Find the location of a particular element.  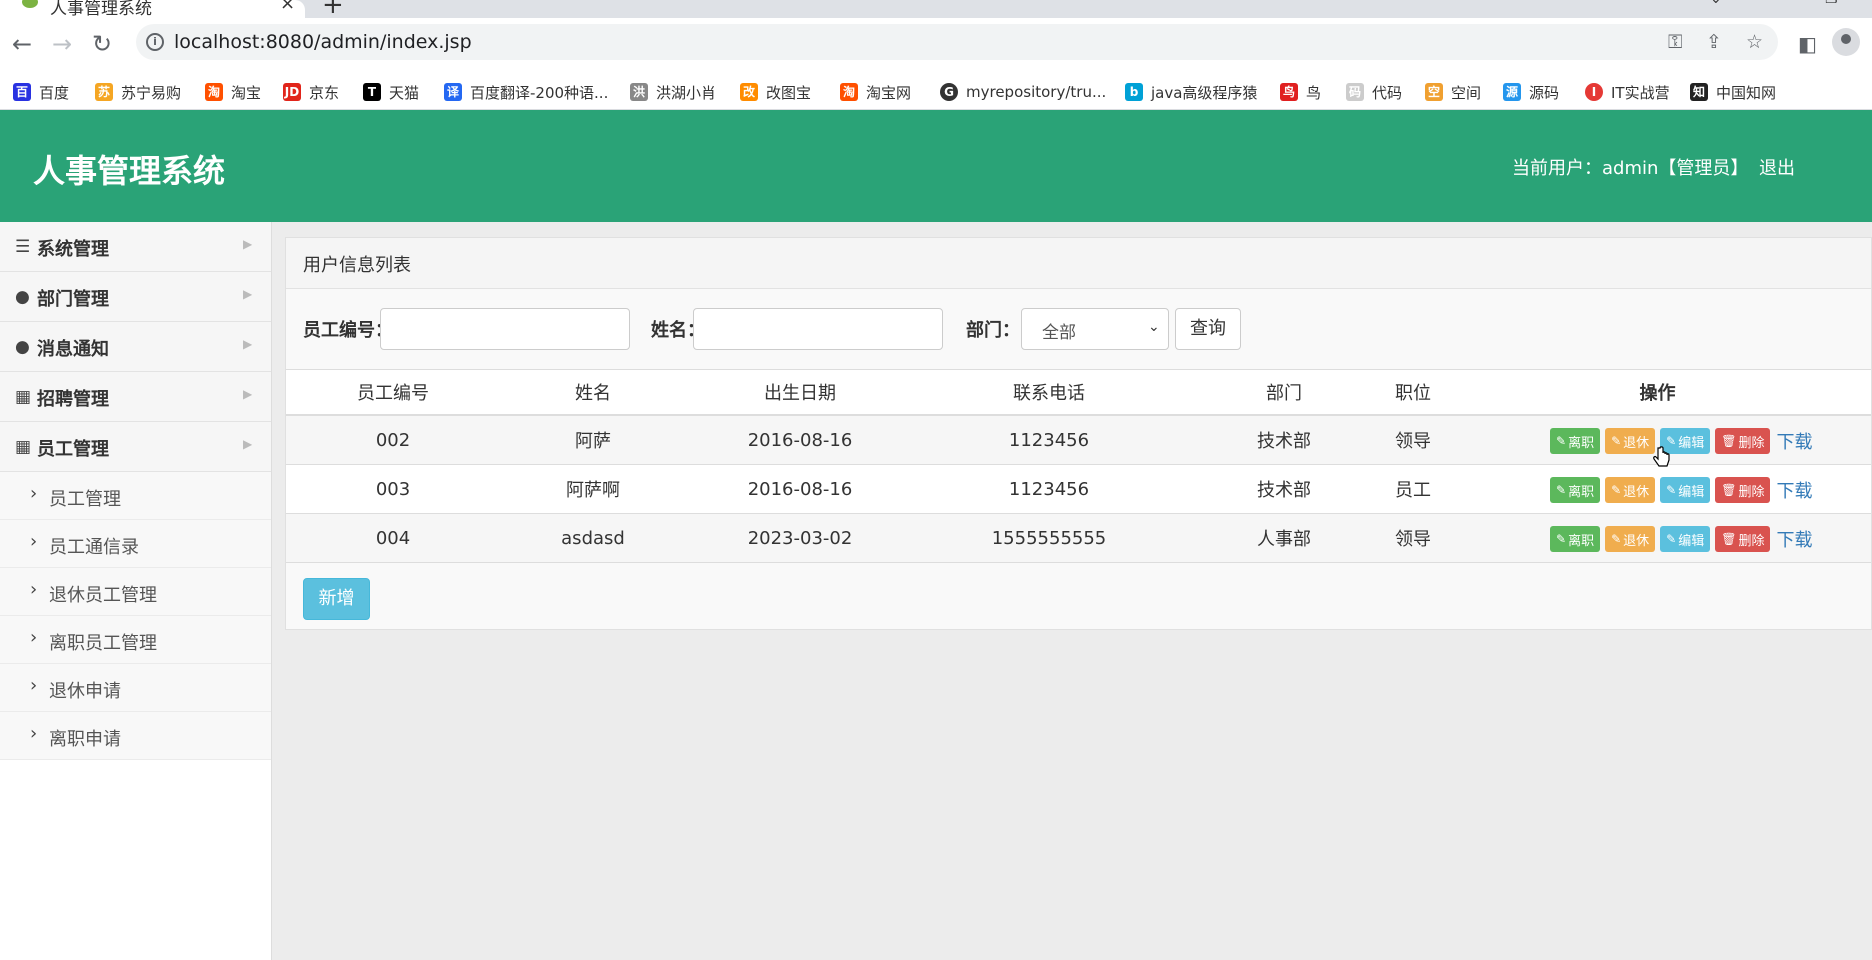

cell-phone: 1123456 is located at coordinates (1049, 489).